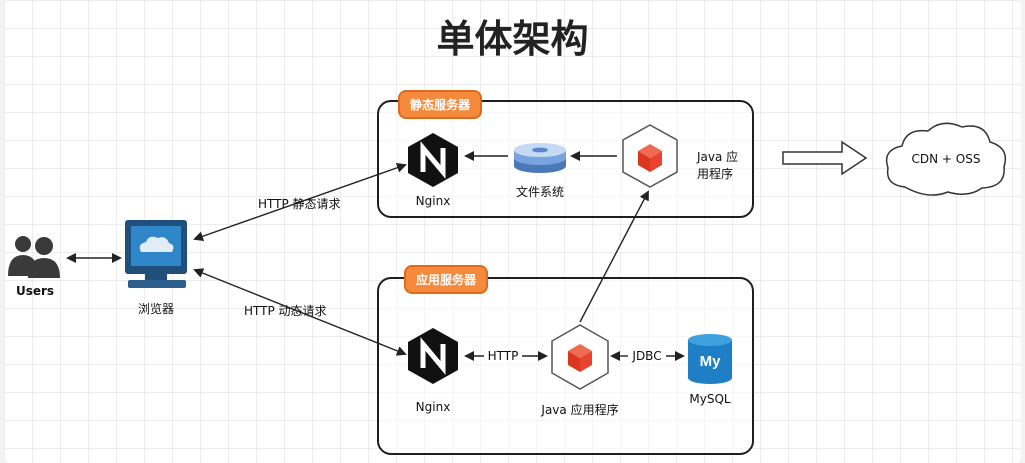  I want to click on mysql-icon: My, so click(710, 359).